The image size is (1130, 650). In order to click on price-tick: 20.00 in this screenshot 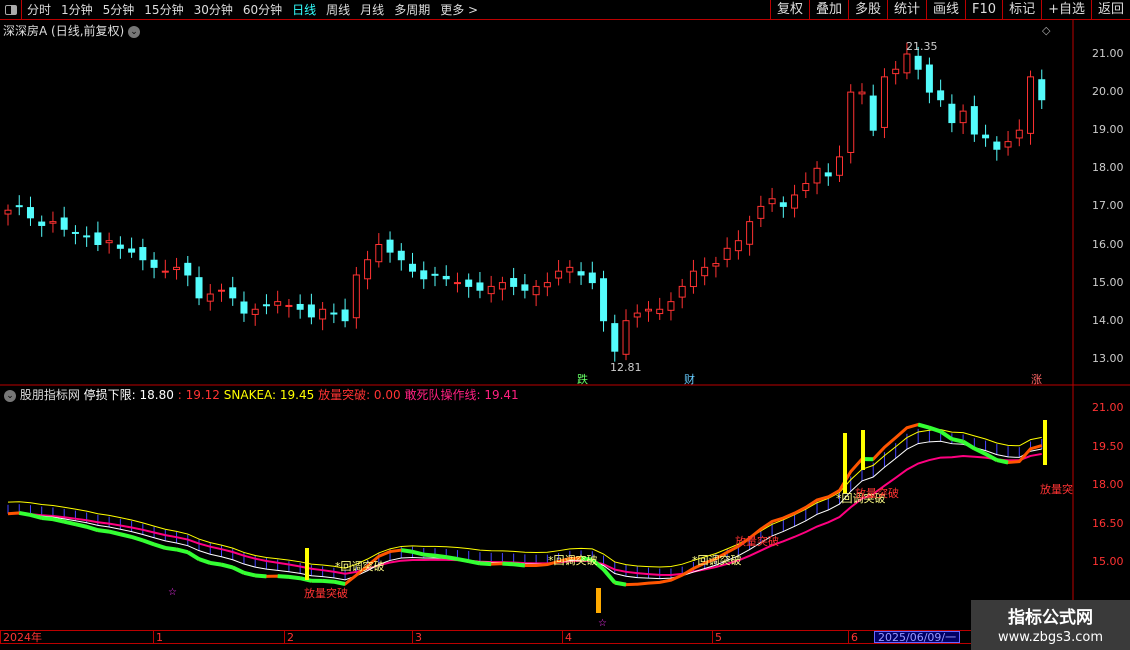, I will do `click(1108, 92)`.